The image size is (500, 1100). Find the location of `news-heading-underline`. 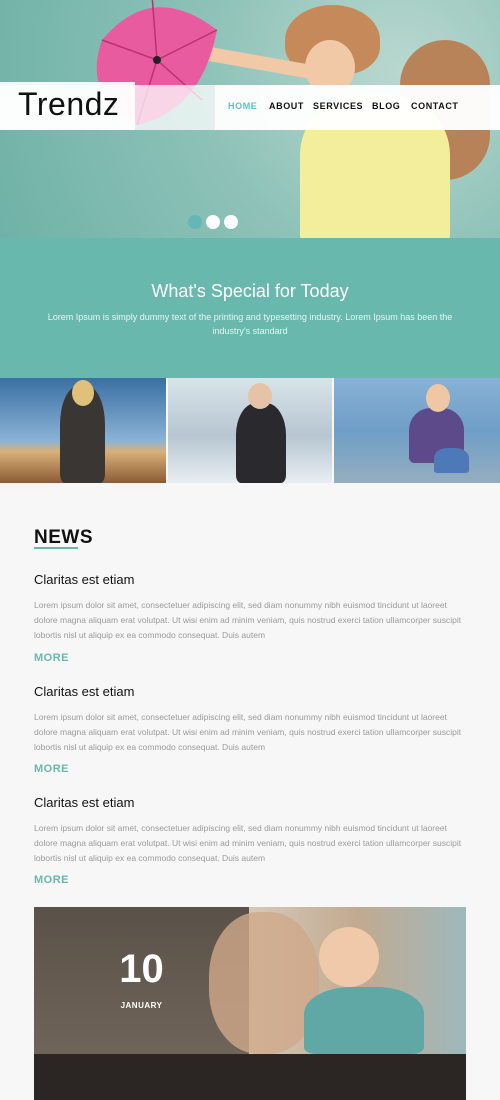

news-heading-underline is located at coordinates (56, 548).